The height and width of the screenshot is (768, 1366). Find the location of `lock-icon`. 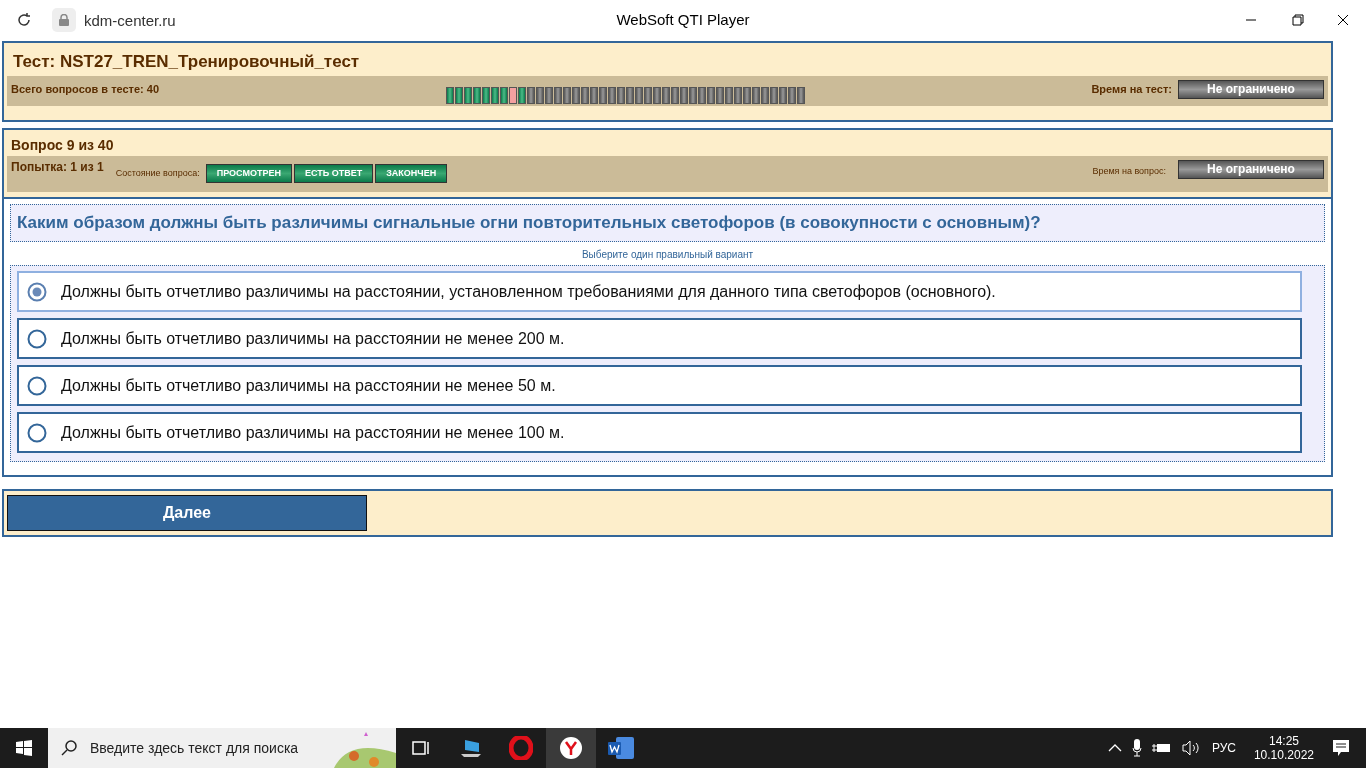

lock-icon is located at coordinates (64, 20).